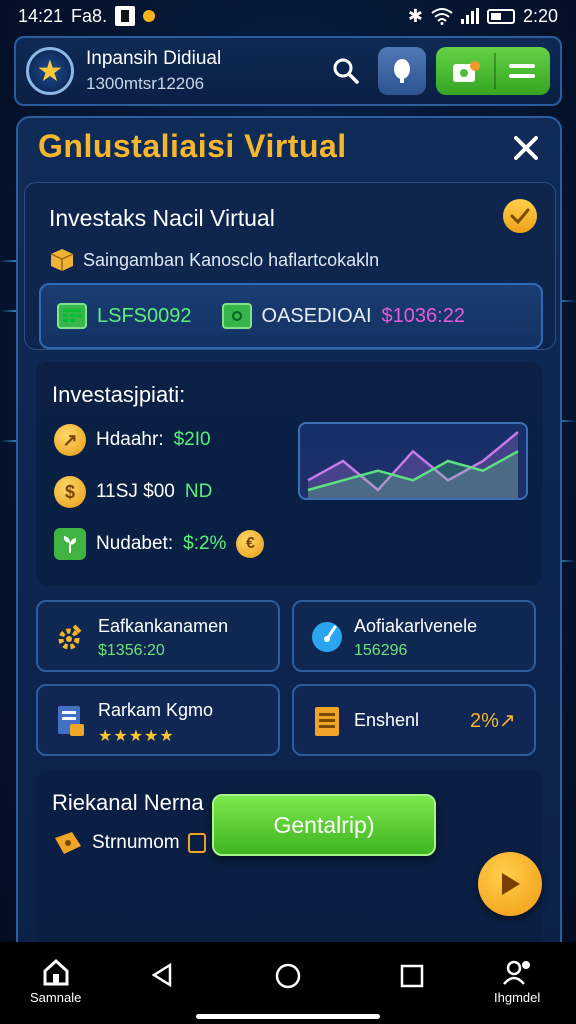  Describe the element at coordinates (144, 315) in the screenshot. I see `account-code: LSFS0092` at that location.